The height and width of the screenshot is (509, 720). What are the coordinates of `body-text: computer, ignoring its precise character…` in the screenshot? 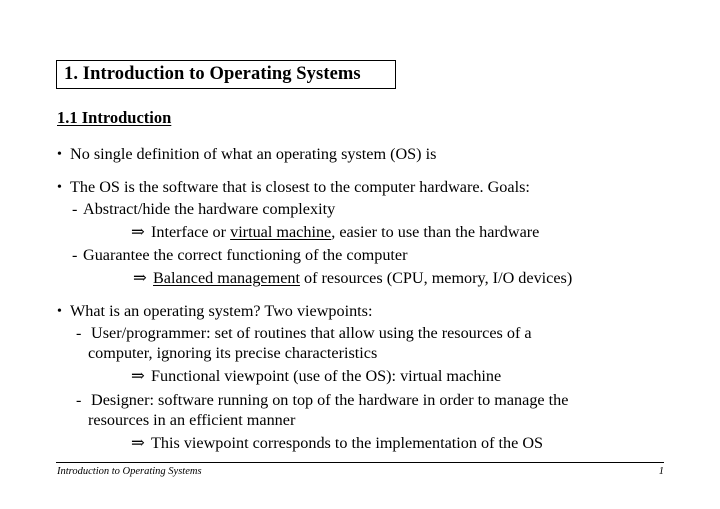 It's located at (233, 353).